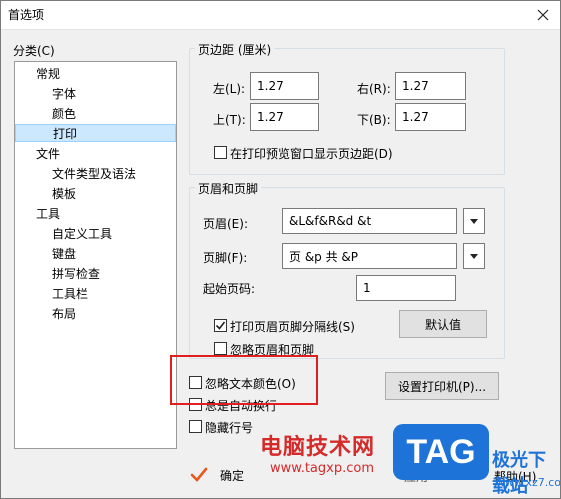  What do you see at coordinates (528, 482) in the screenshot?
I see `watermark-download-url: www.xz7.com` at bounding box center [528, 482].